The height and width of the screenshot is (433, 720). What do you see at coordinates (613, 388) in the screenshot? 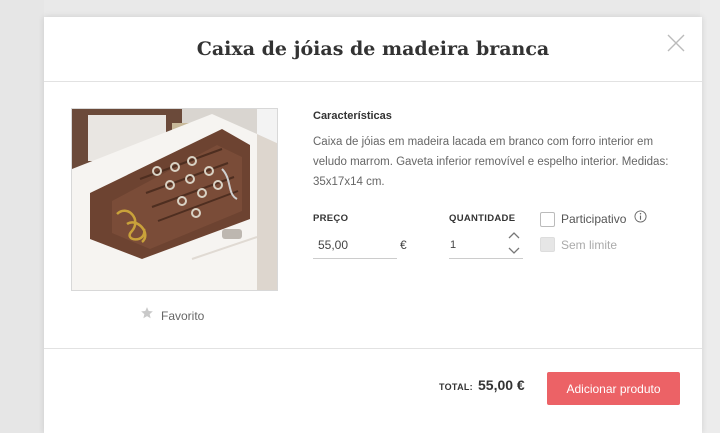
I see `add-product-button: Adicionar produto` at bounding box center [613, 388].